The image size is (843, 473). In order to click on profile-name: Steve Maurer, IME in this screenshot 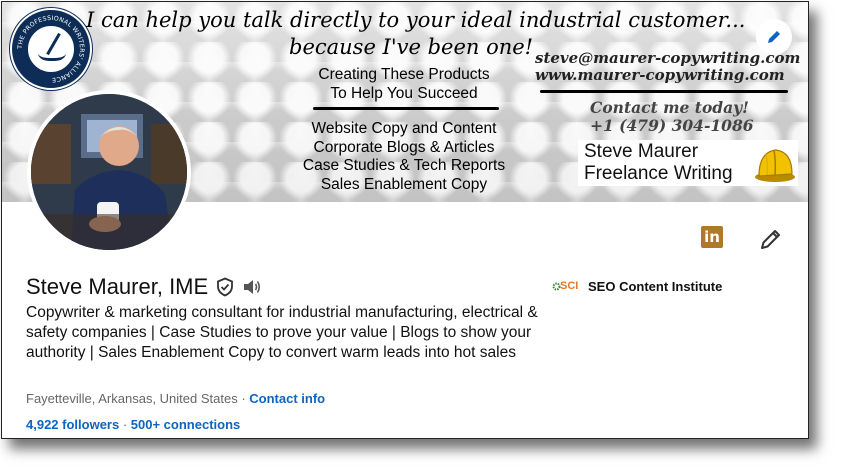, I will do `click(117, 286)`.